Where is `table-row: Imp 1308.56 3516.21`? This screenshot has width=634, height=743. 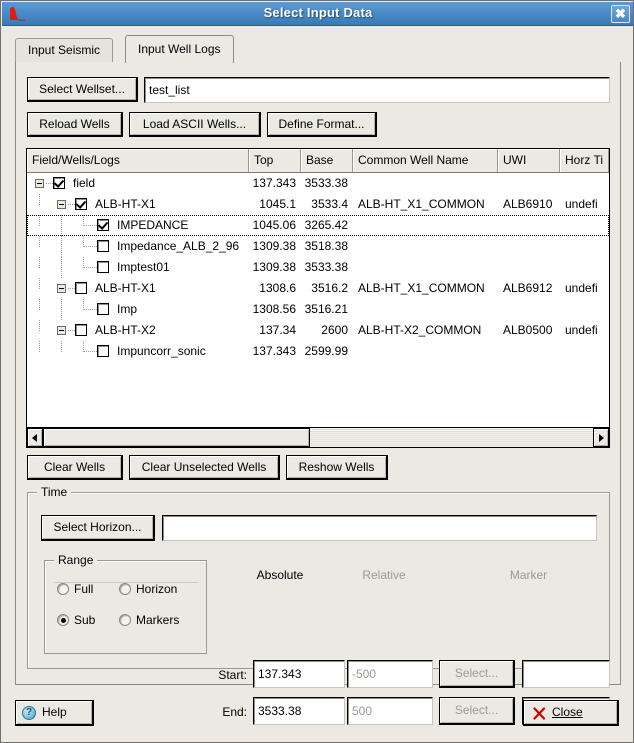
table-row: Imp 1308.56 3516.21 is located at coordinates (318, 309).